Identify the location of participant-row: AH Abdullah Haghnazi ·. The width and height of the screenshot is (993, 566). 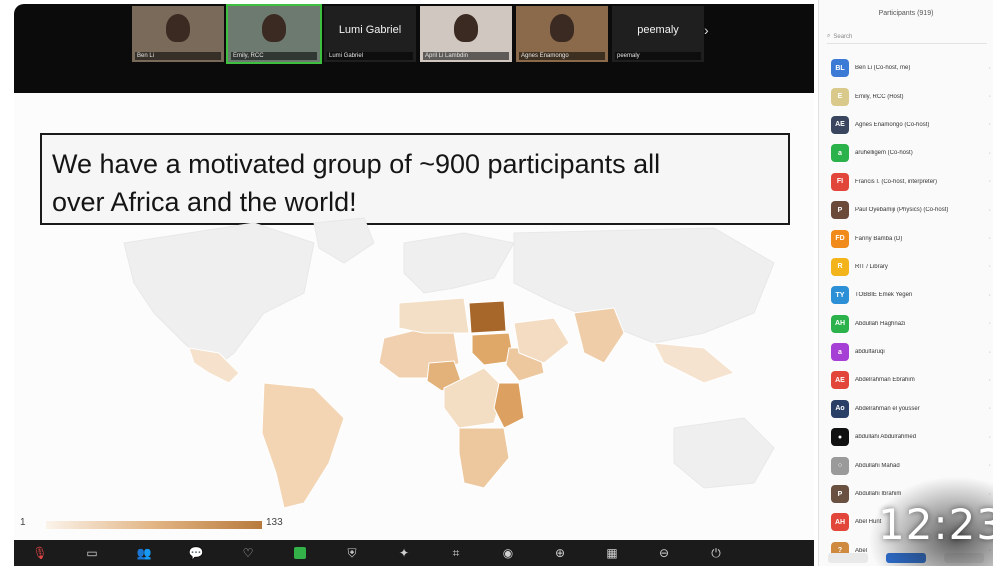
(911, 324).